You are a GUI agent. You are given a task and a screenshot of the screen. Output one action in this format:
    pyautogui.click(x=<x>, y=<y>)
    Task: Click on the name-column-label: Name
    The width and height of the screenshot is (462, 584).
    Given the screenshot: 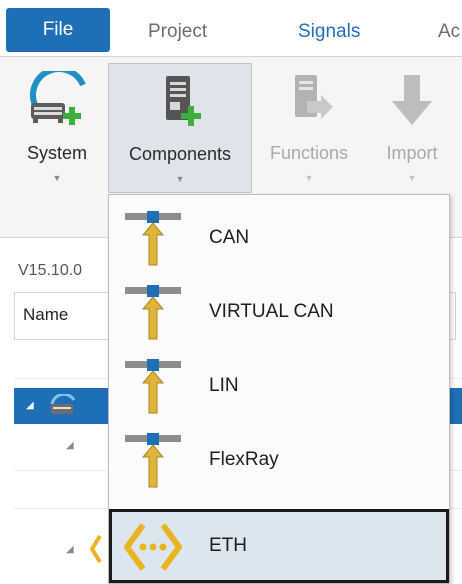 What is the action you would take?
    pyautogui.click(x=46, y=314)
    